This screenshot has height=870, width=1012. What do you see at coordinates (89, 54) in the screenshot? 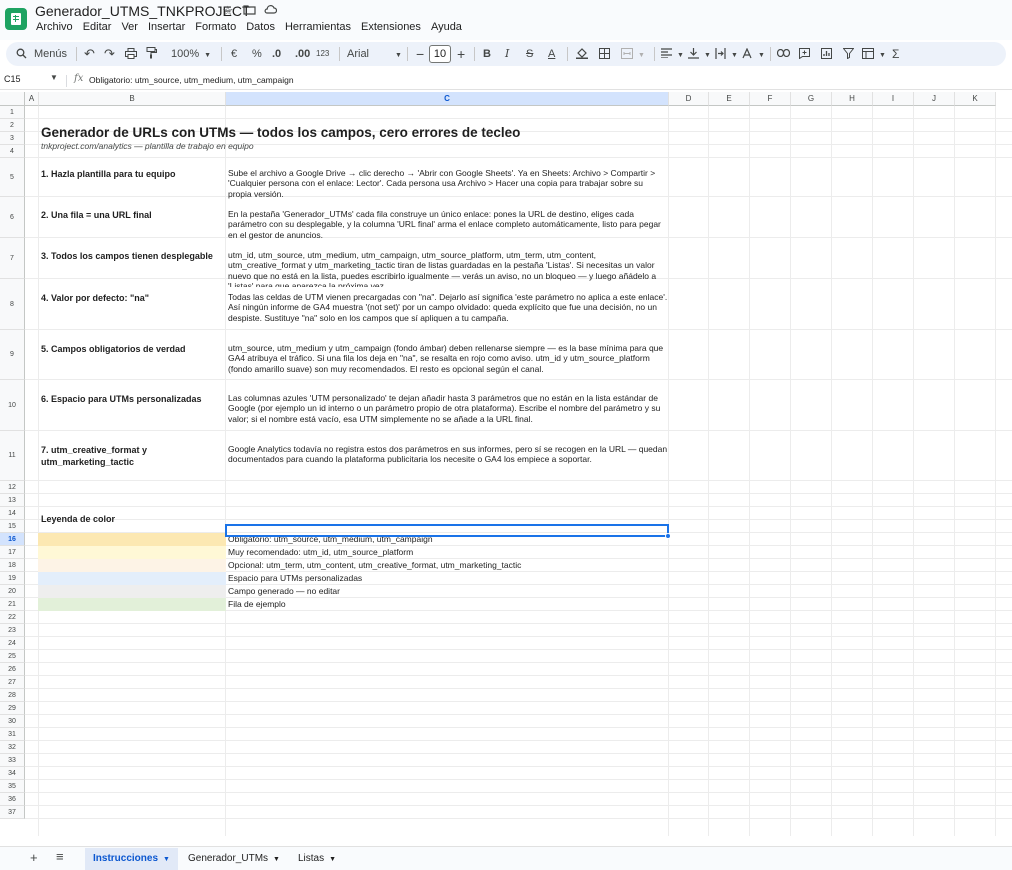
I see `undo-icon: ↶` at bounding box center [89, 54].